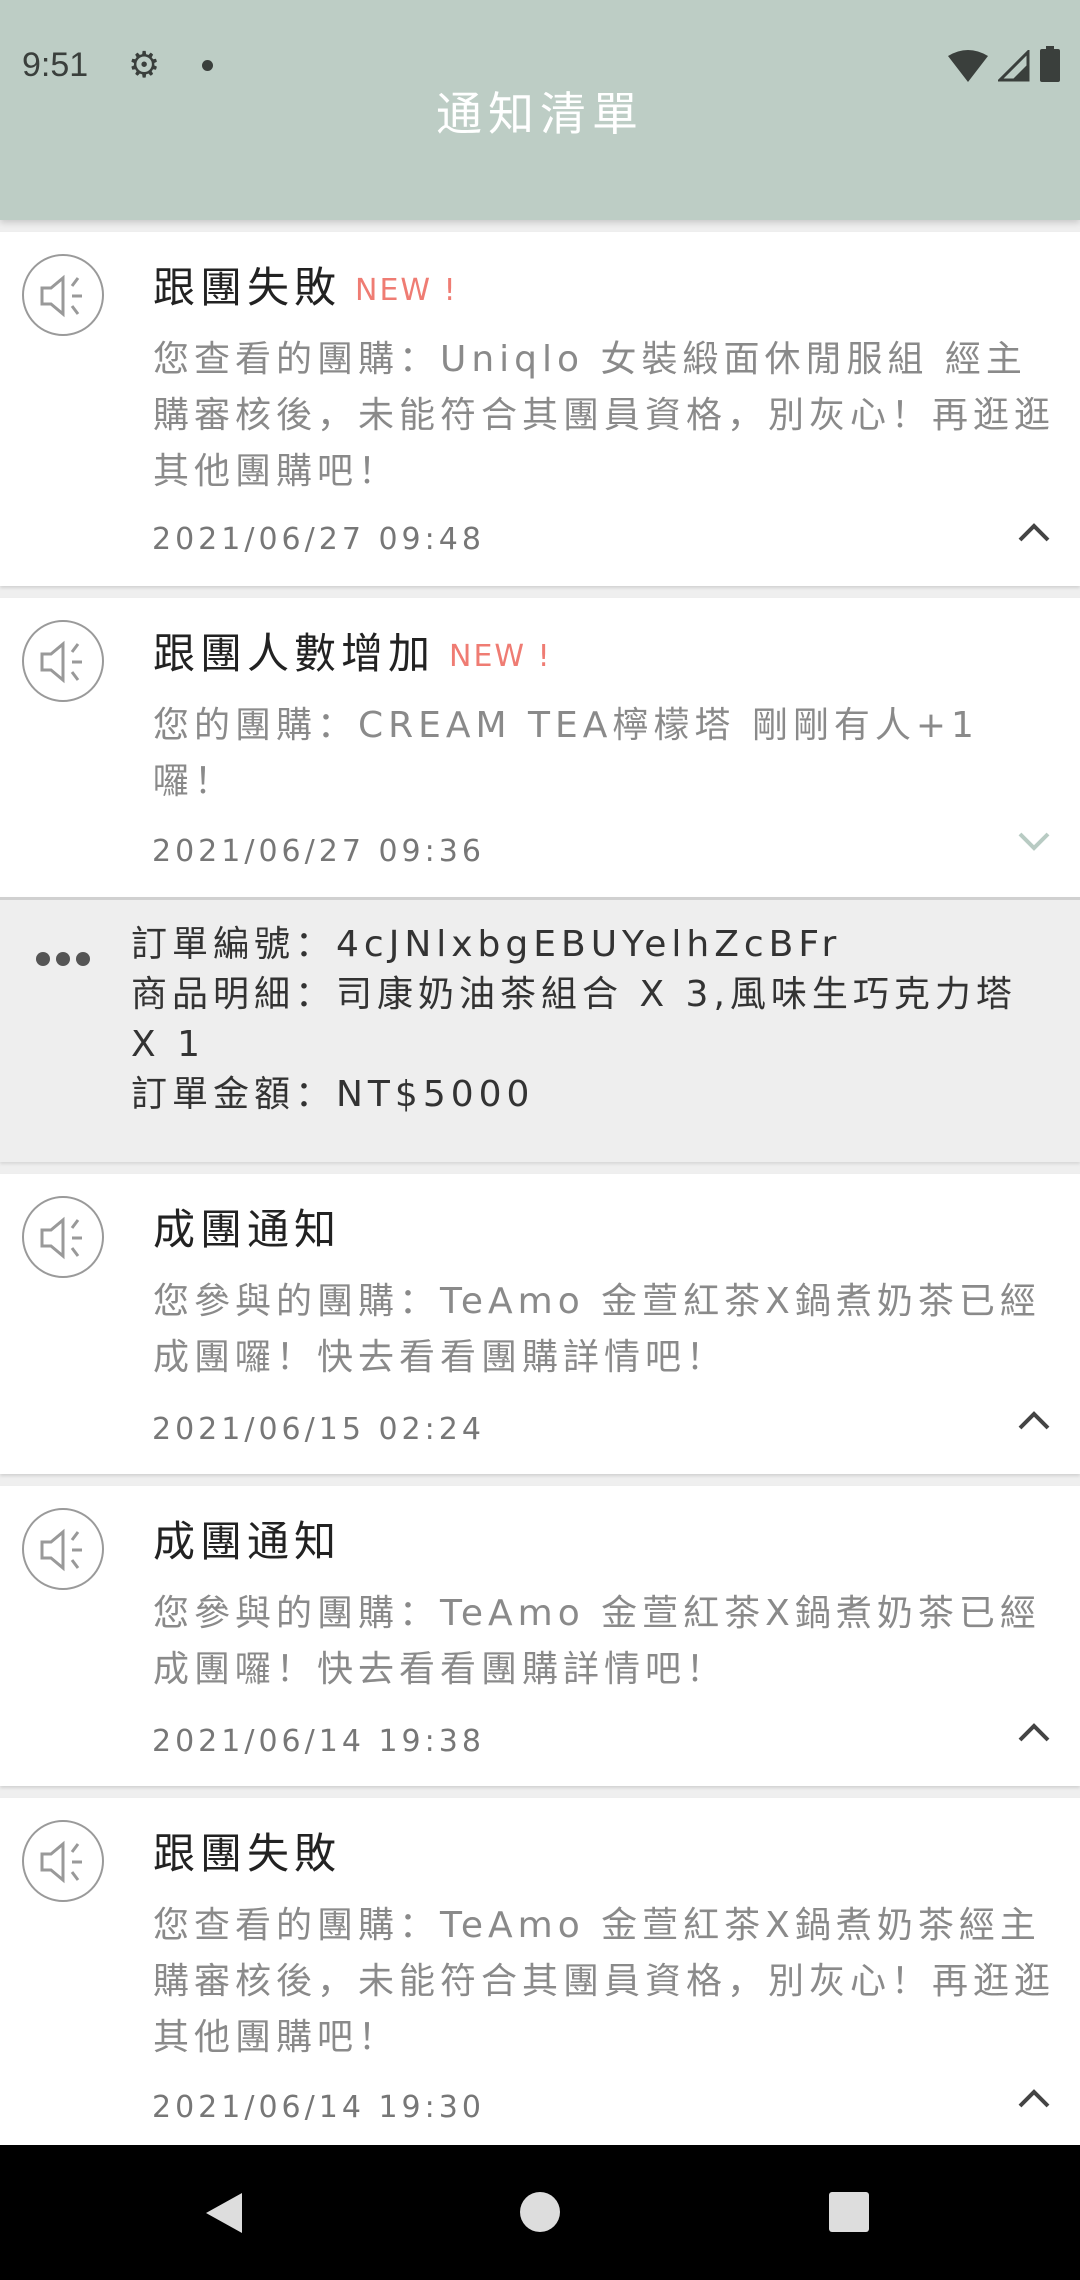  What do you see at coordinates (318, 1429) in the screenshot?
I see `notification-date: 2021/06/15 02:24` at bounding box center [318, 1429].